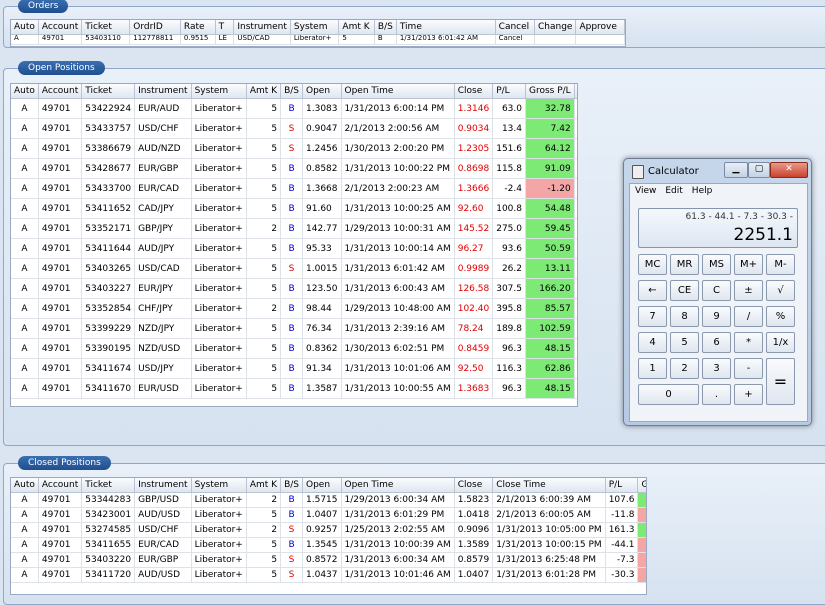  What do you see at coordinates (716, 394) in the screenshot?
I see `key-decimal-button: .` at bounding box center [716, 394].